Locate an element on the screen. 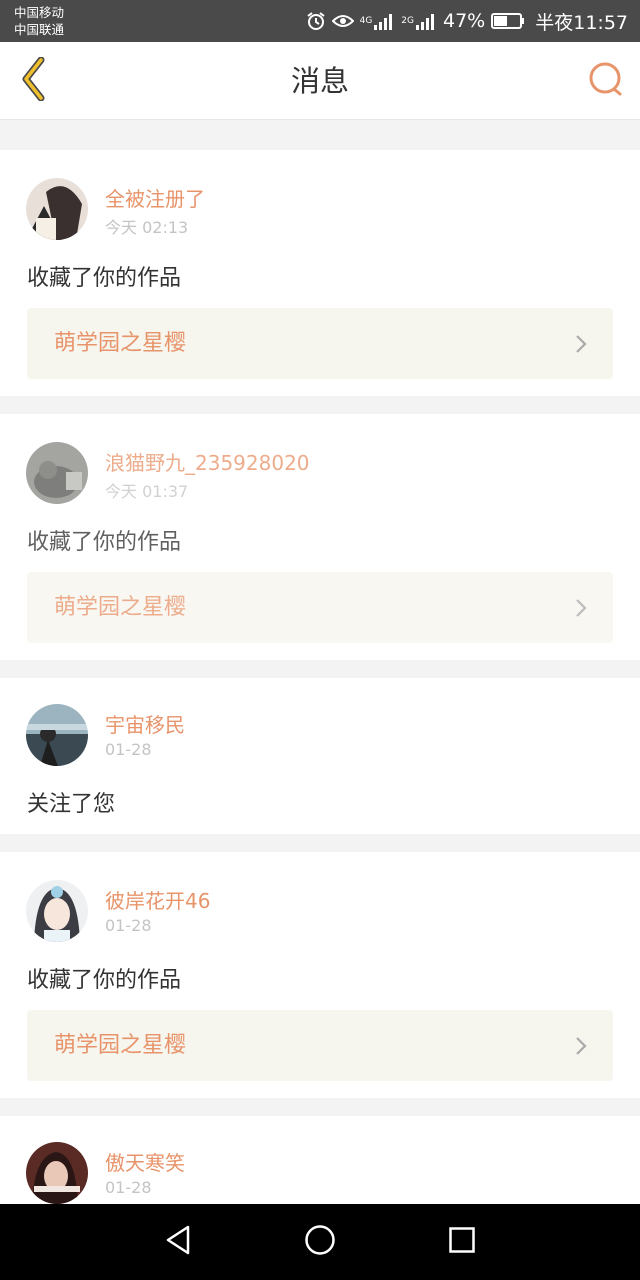 The image size is (640, 1280). signal-icon: 2G is located at coordinates (419, 21).